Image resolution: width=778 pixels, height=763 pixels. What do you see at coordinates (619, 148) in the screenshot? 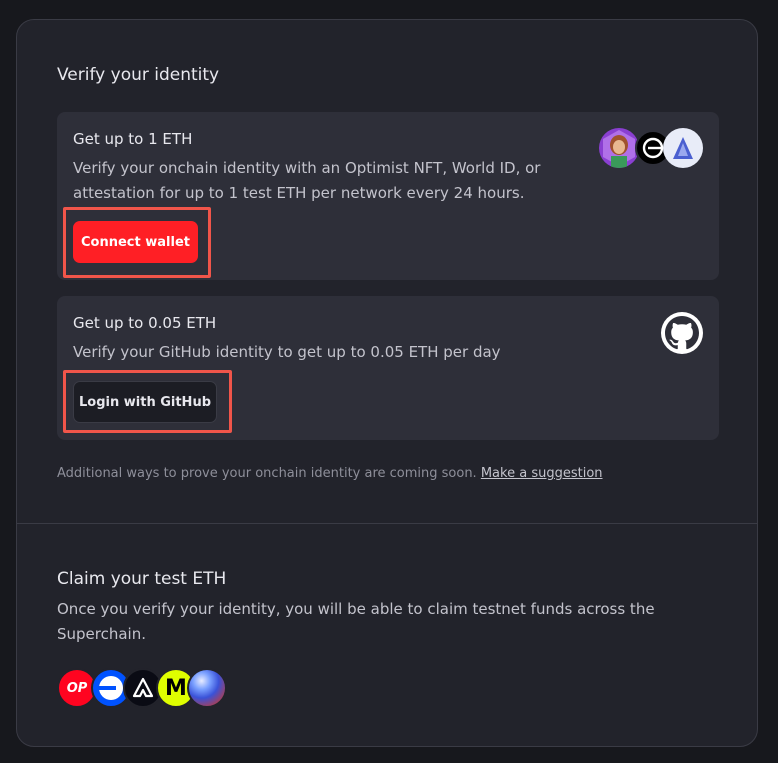
I see `optimist-nft-avatar-icon` at bounding box center [619, 148].